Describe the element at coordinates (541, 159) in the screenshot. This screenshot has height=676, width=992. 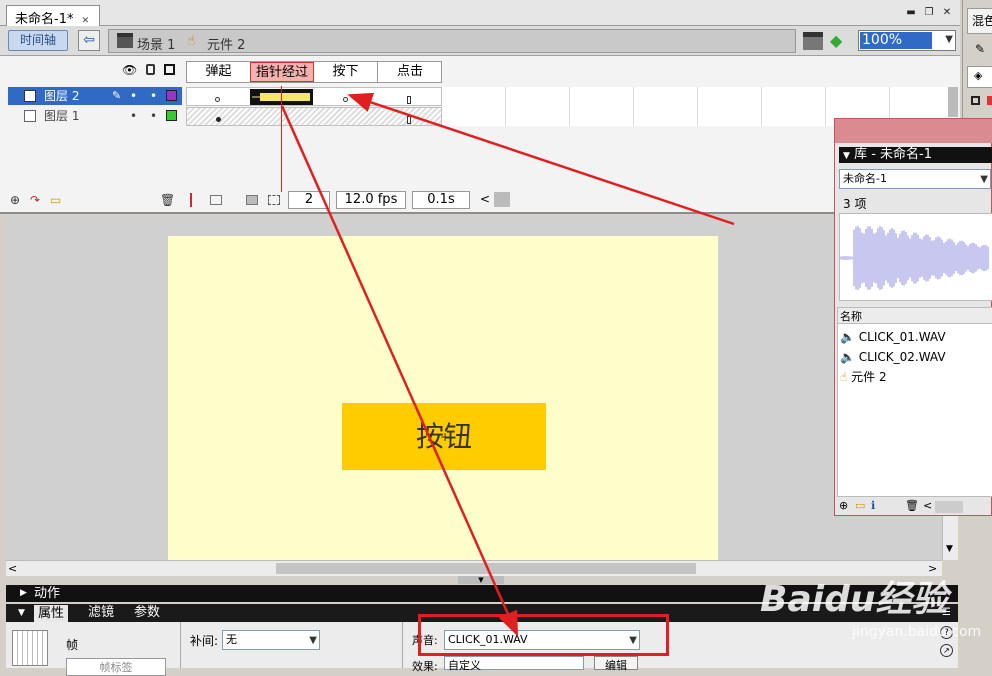
I see `arrow-library-to-frame` at that location.